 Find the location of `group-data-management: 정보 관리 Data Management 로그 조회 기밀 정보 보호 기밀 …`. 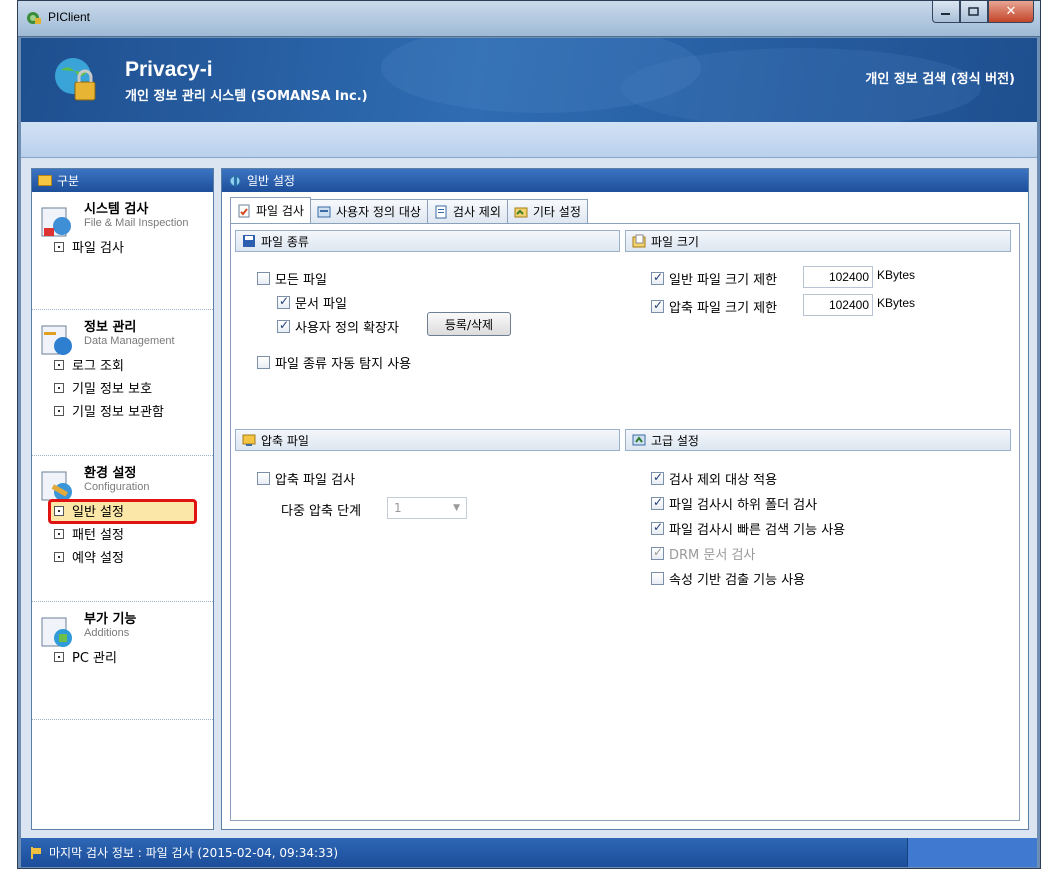

group-data-management: 정보 관리 Data Management 로그 조회 기밀 정보 보호 기밀 … is located at coordinates (122, 383).